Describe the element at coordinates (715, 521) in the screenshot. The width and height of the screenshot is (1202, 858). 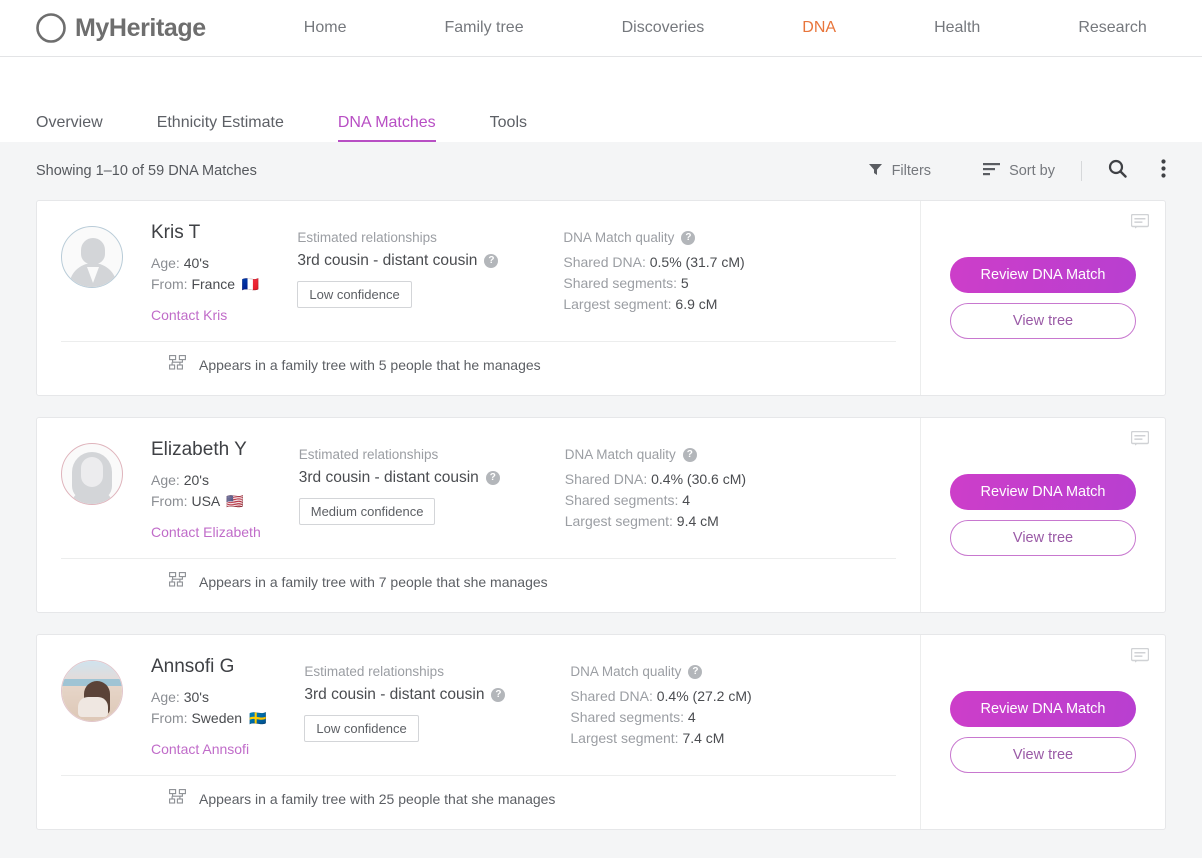
I see `largest-segment-row: Largest segment: 9.4 cM` at that location.